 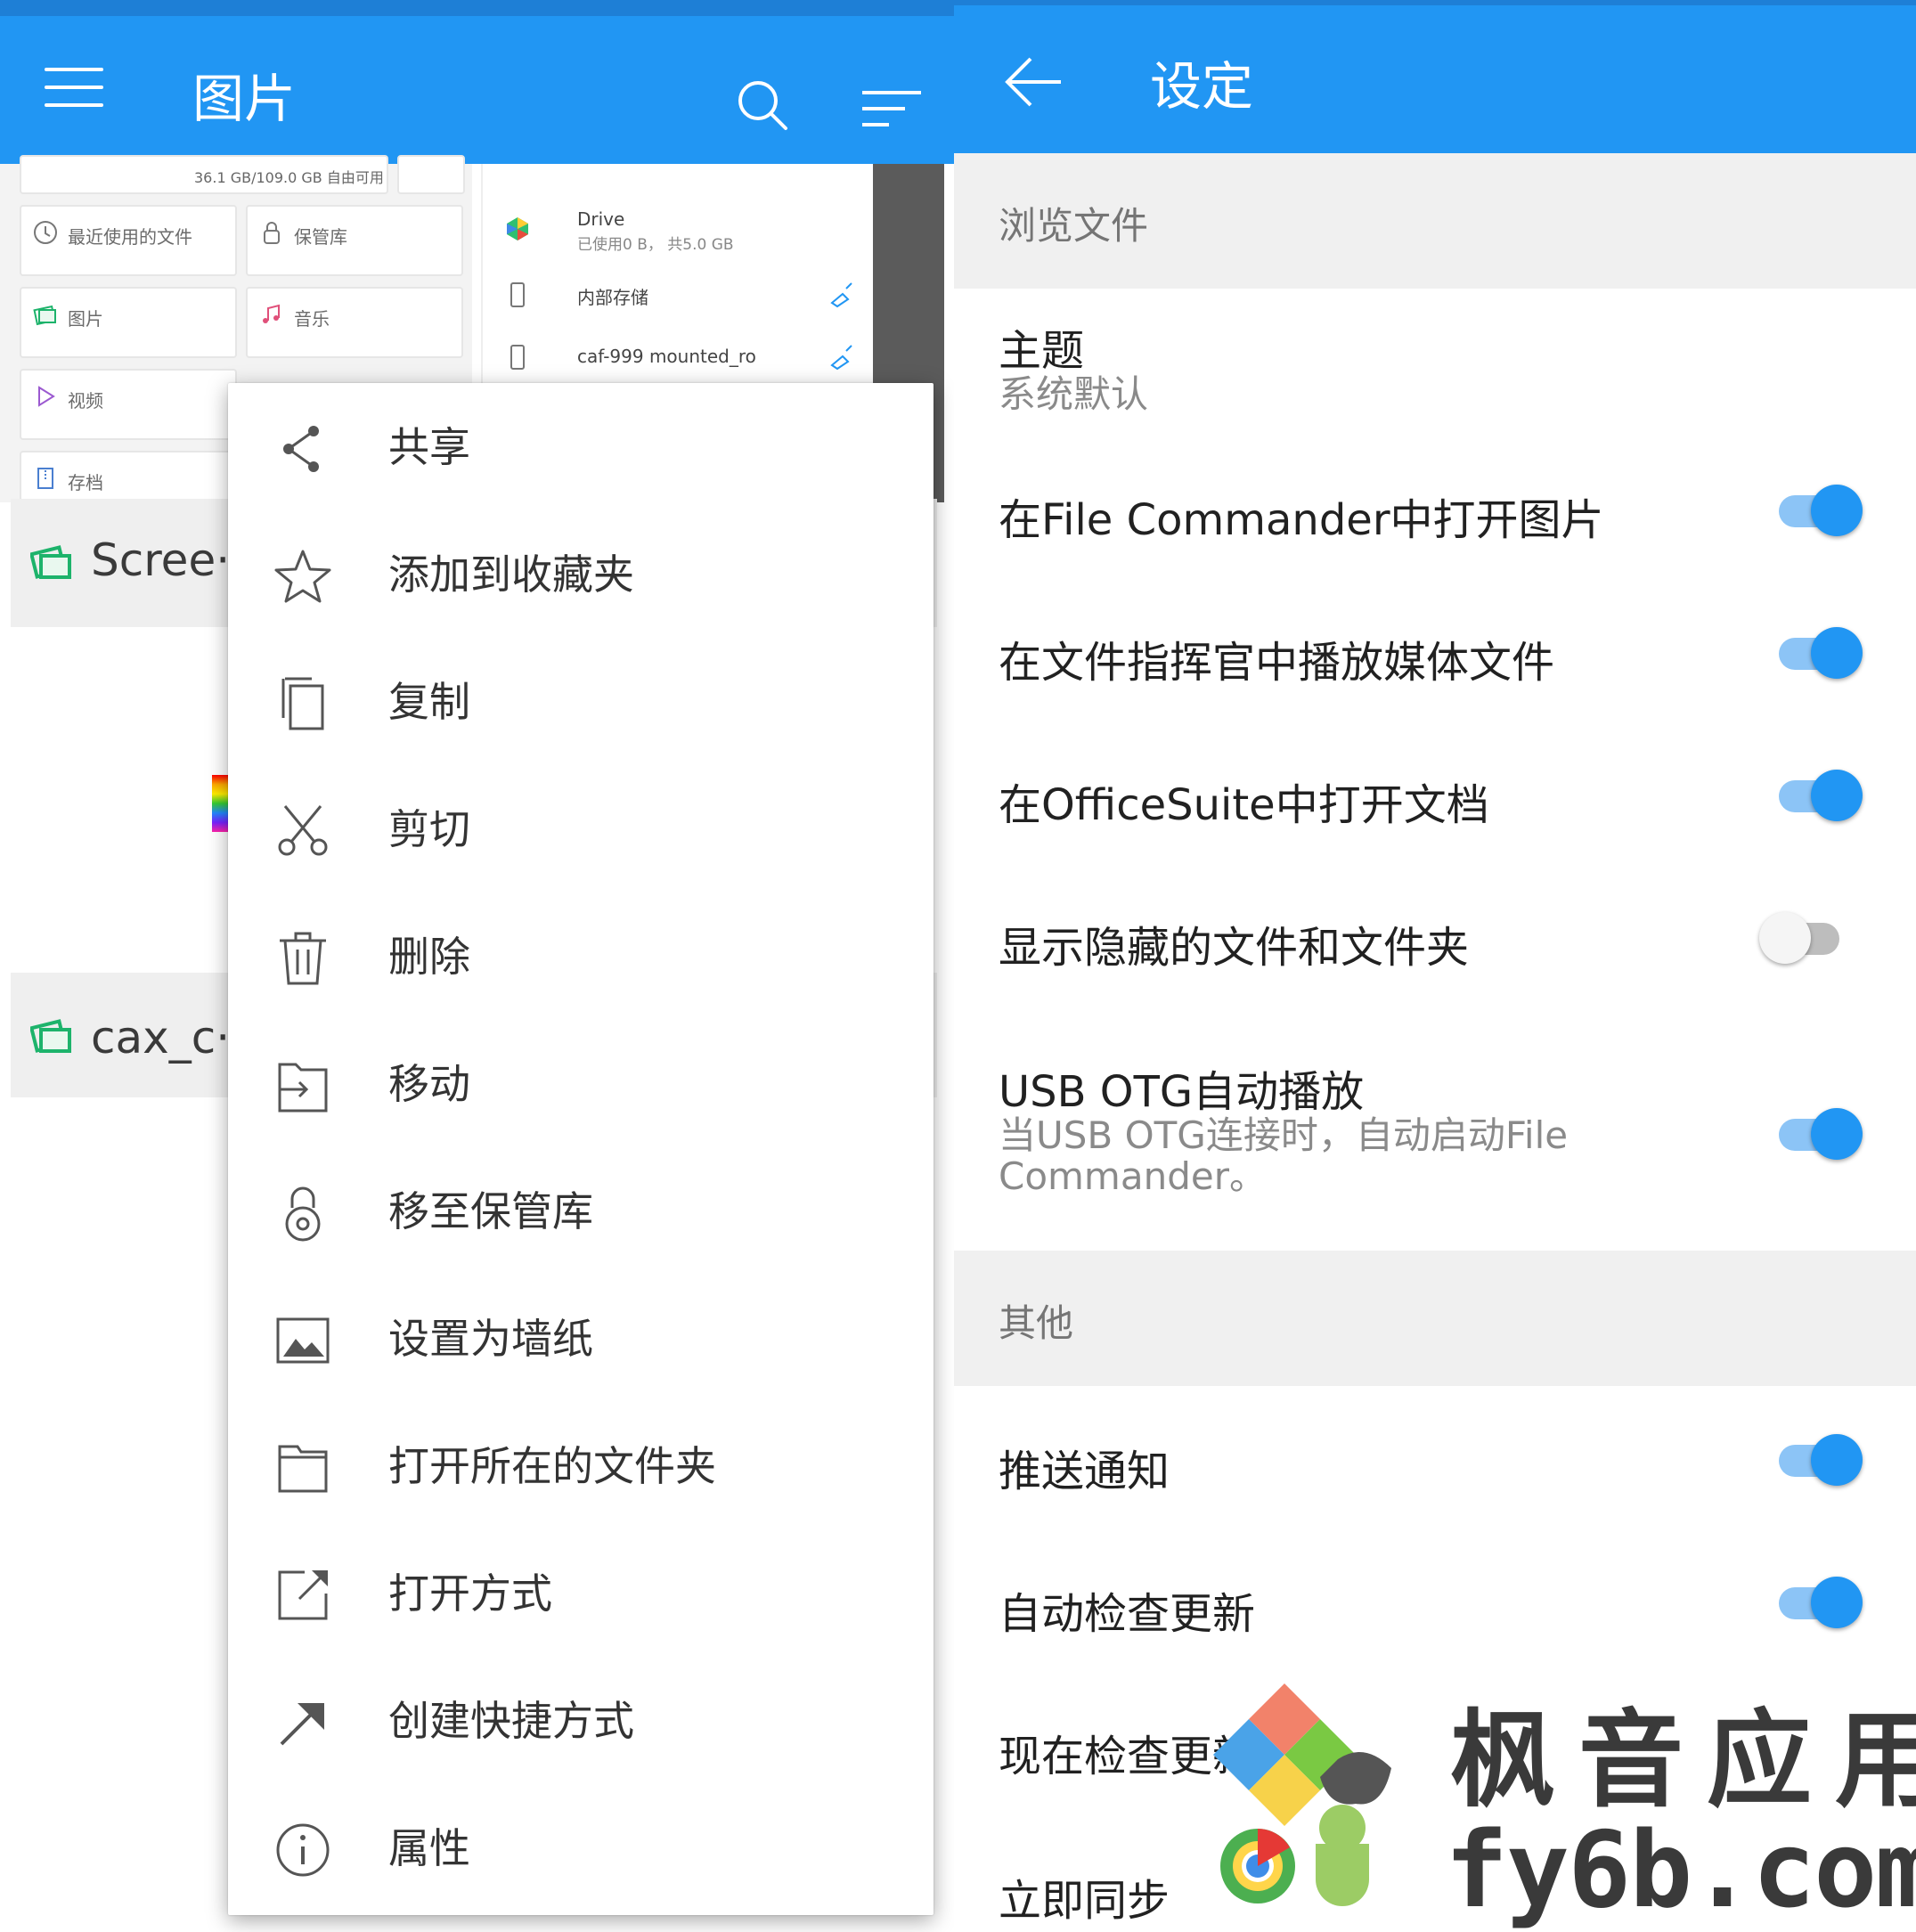 What do you see at coordinates (1435, 1319) in the screenshot?
I see `section-header: 其他` at bounding box center [1435, 1319].